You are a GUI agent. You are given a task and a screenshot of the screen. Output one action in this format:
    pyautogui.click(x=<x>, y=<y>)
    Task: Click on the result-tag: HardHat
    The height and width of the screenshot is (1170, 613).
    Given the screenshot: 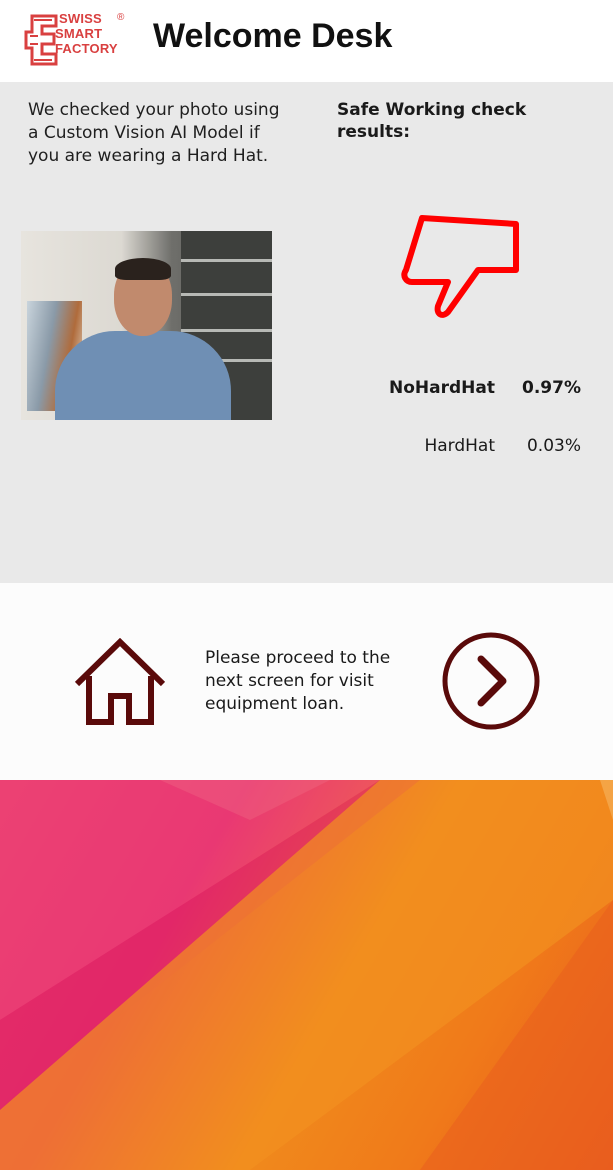 What is the action you would take?
    pyautogui.click(x=459, y=446)
    